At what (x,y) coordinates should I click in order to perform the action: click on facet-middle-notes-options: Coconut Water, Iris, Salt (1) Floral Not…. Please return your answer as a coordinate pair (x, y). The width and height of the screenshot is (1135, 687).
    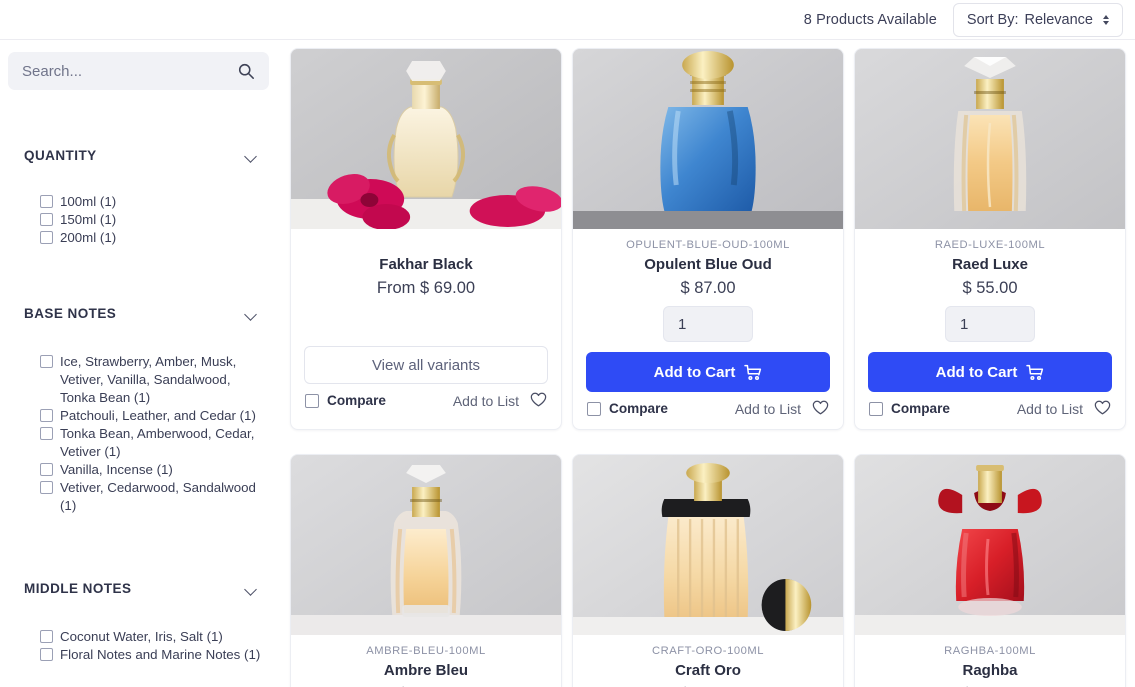
    Looking at the image, I should click on (139, 630).